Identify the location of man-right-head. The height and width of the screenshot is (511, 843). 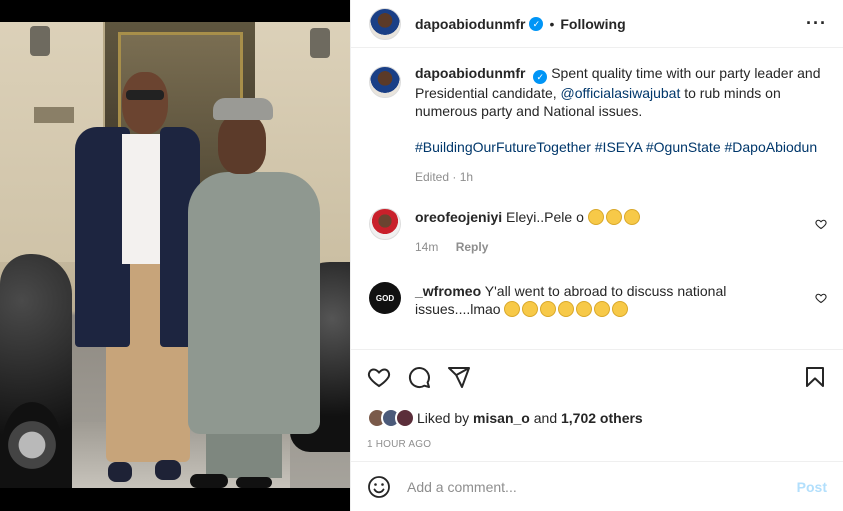
(242, 144).